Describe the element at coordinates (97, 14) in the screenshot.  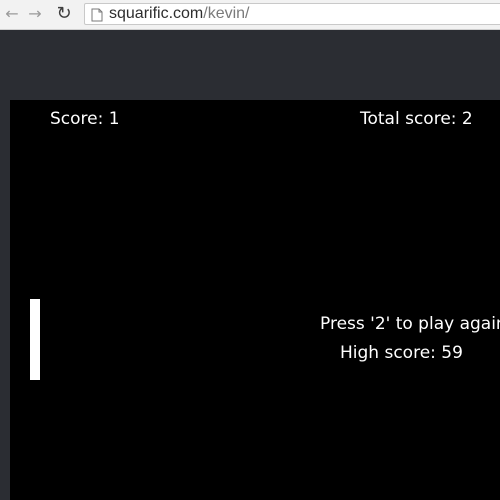
I see `page-icon` at that location.